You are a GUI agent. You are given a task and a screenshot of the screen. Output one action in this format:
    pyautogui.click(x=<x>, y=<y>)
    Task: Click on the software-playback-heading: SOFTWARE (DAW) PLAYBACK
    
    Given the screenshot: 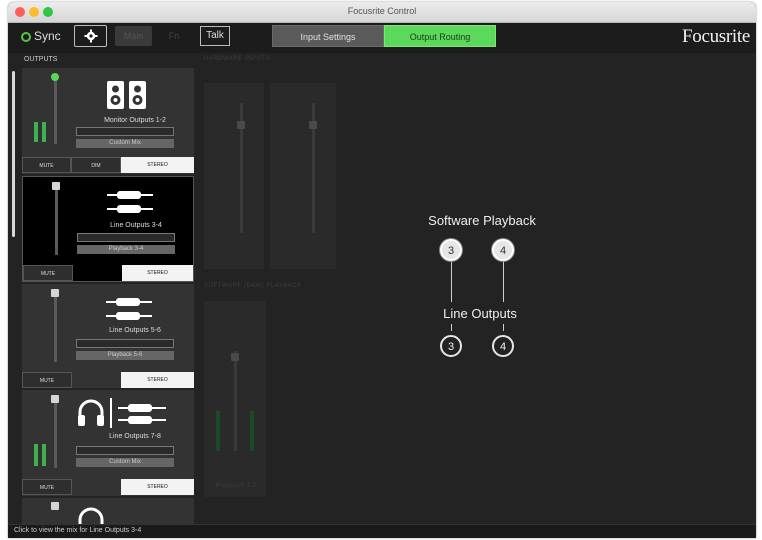 What is the action you would take?
    pyautogui.click(x=253, y=286)
    